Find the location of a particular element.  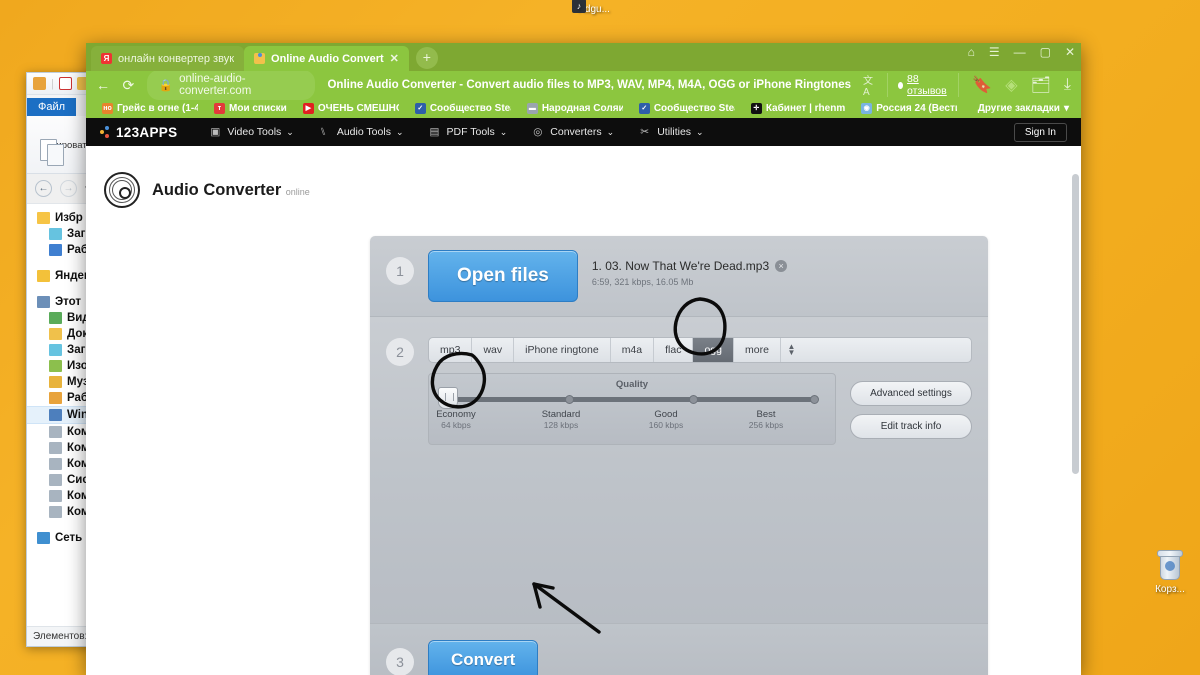

translate-icon: 文A is located at coordinates (868, 85).